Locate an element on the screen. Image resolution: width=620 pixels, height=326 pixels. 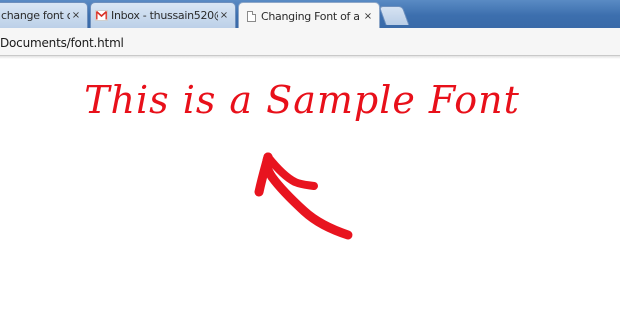
hand-drawn-arrow is located at coordinates (303, 196).